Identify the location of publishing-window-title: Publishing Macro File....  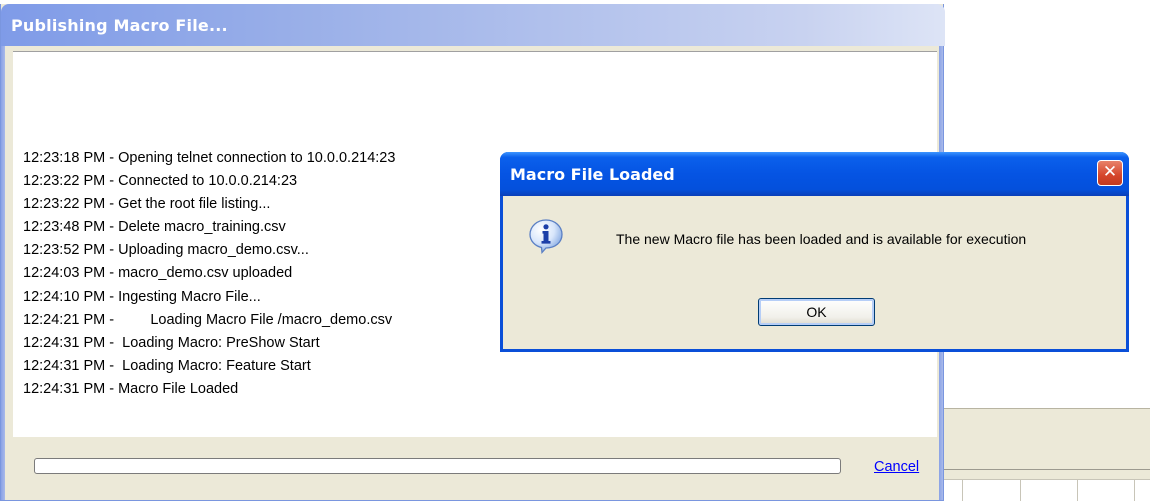
(119, 25).